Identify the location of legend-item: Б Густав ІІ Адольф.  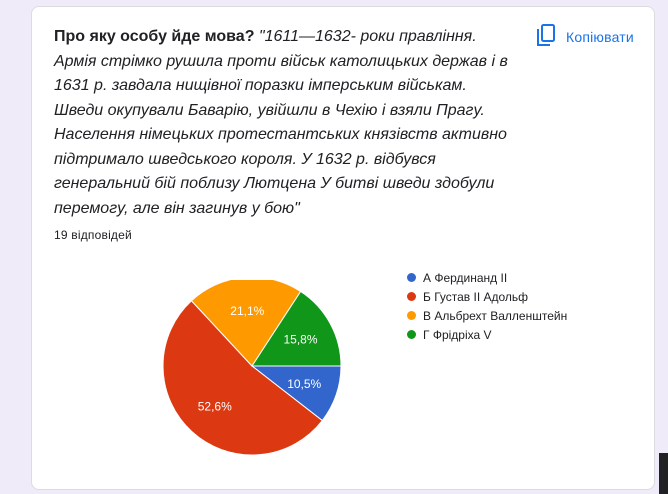
(487, 296).